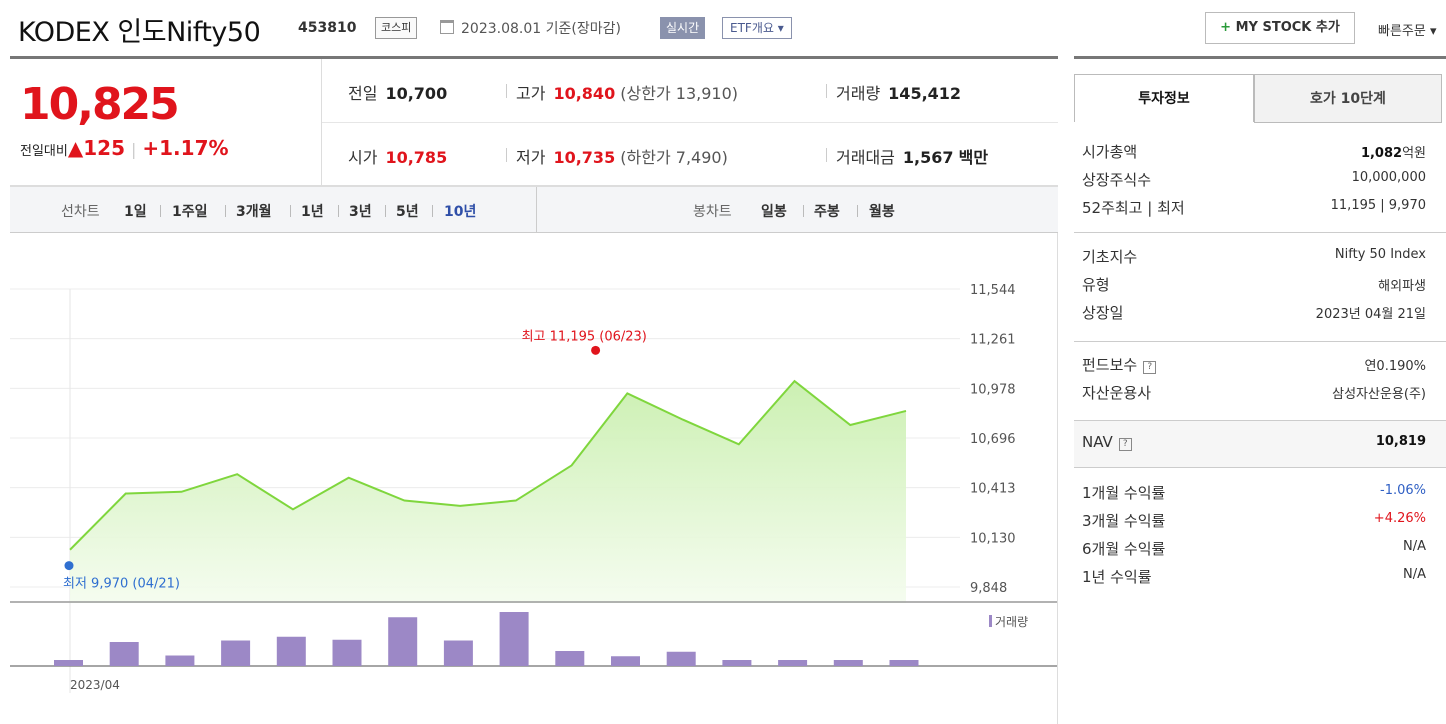  Describe the element at coordinates (416, 157) in the screenshot. I see `stat-value: 10,785` at that location.